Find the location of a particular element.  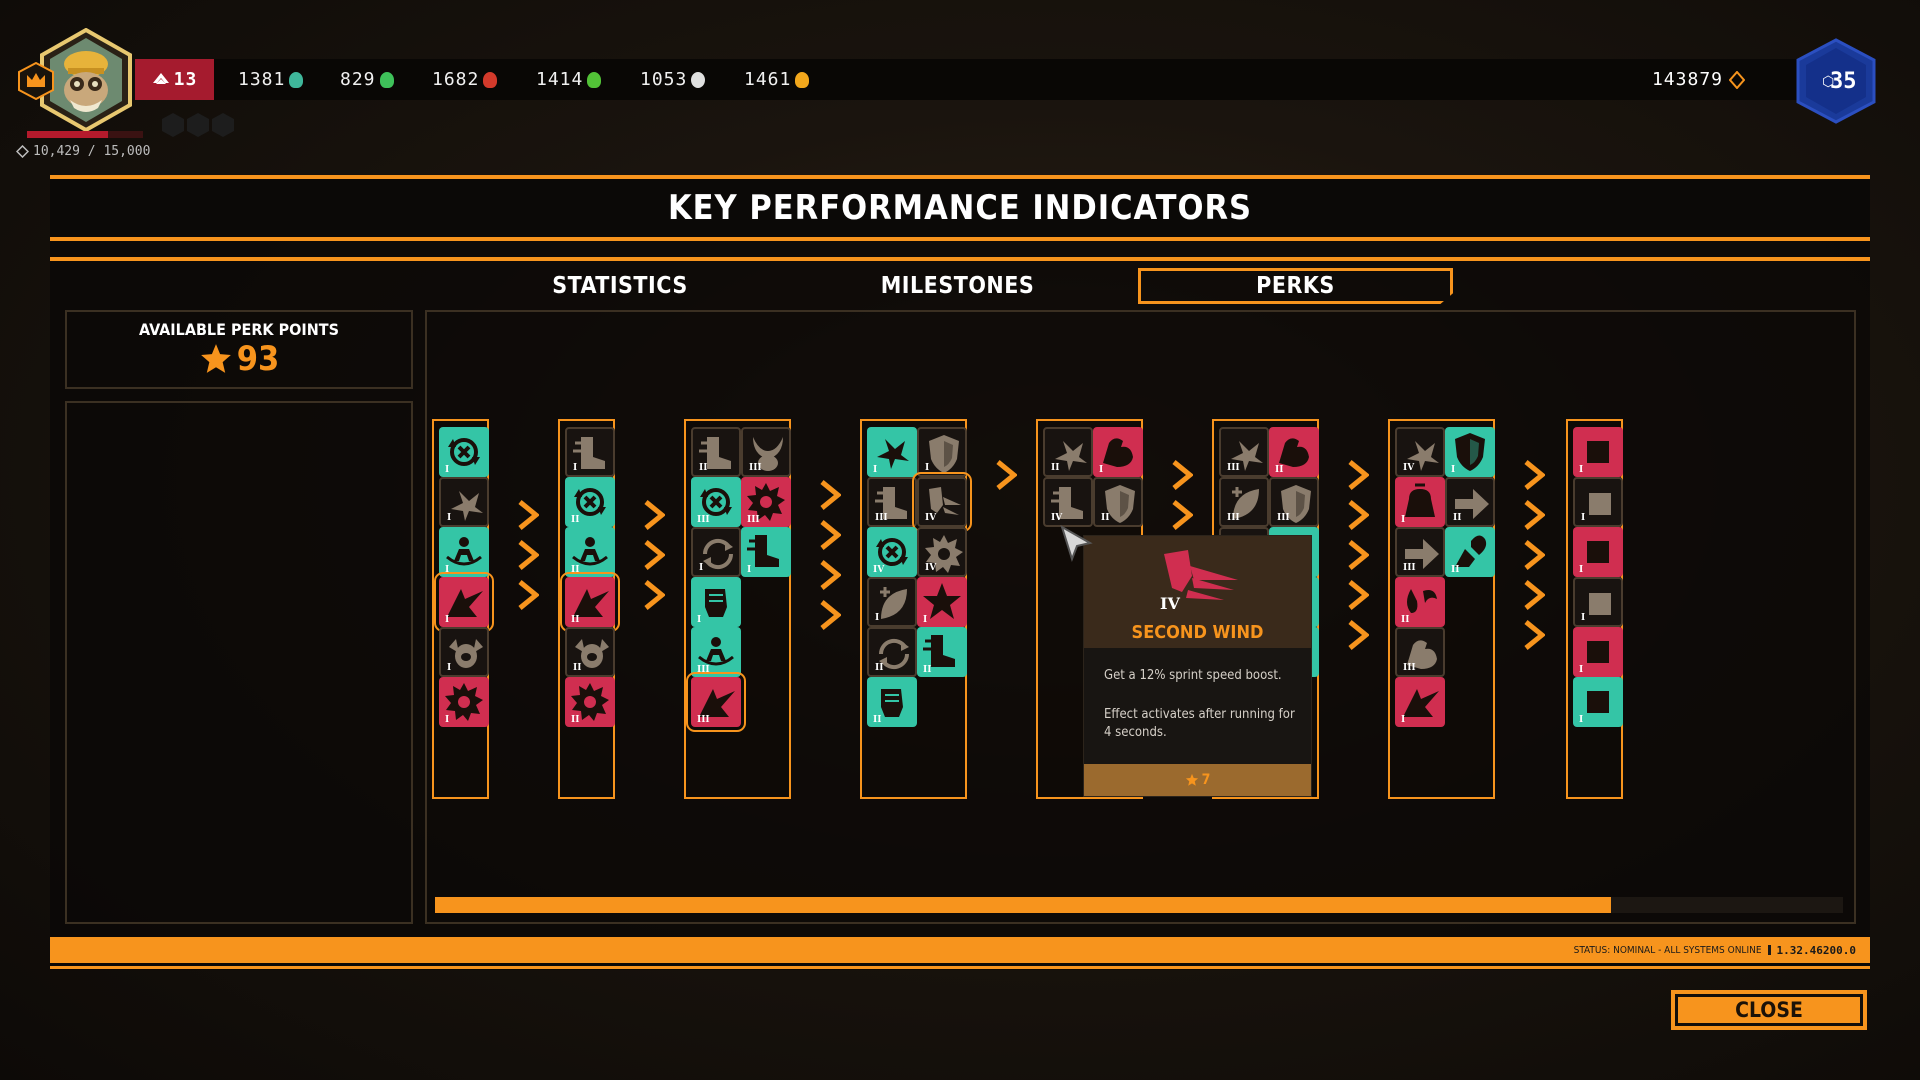

star-icon is located at coordinates (1191, 779).